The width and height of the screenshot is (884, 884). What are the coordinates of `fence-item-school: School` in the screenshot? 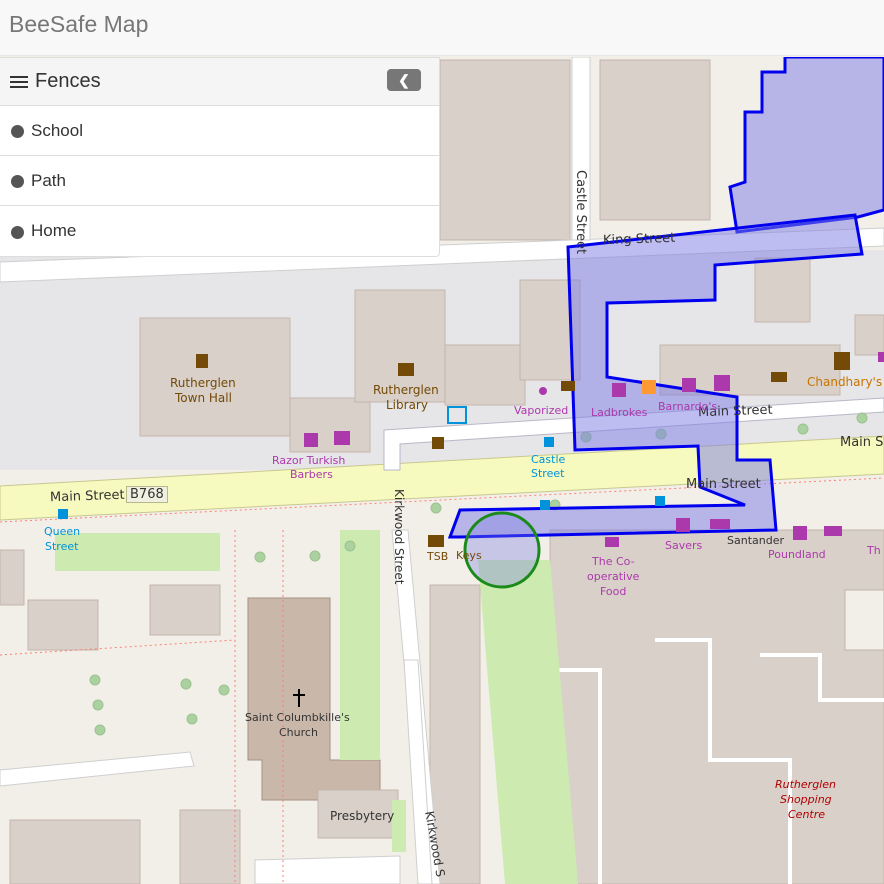 It's located at (219, 131).